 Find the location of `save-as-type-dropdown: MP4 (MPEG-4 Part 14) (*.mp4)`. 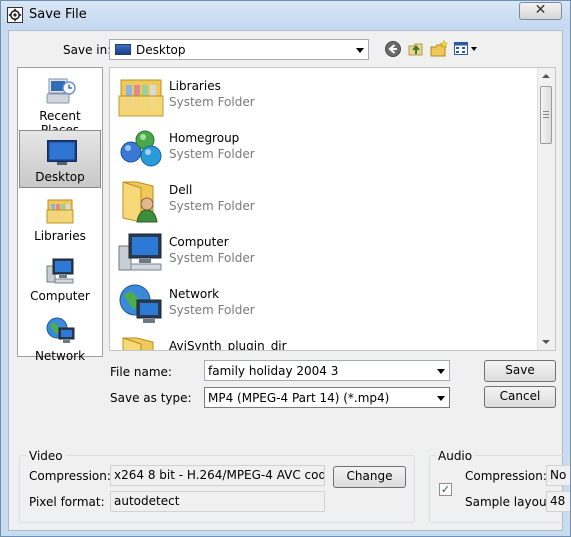

save-as-type-dropdown: MP4 (MPEG-4 Part 14) (*.mp4) is located at coordinates (327, 397).